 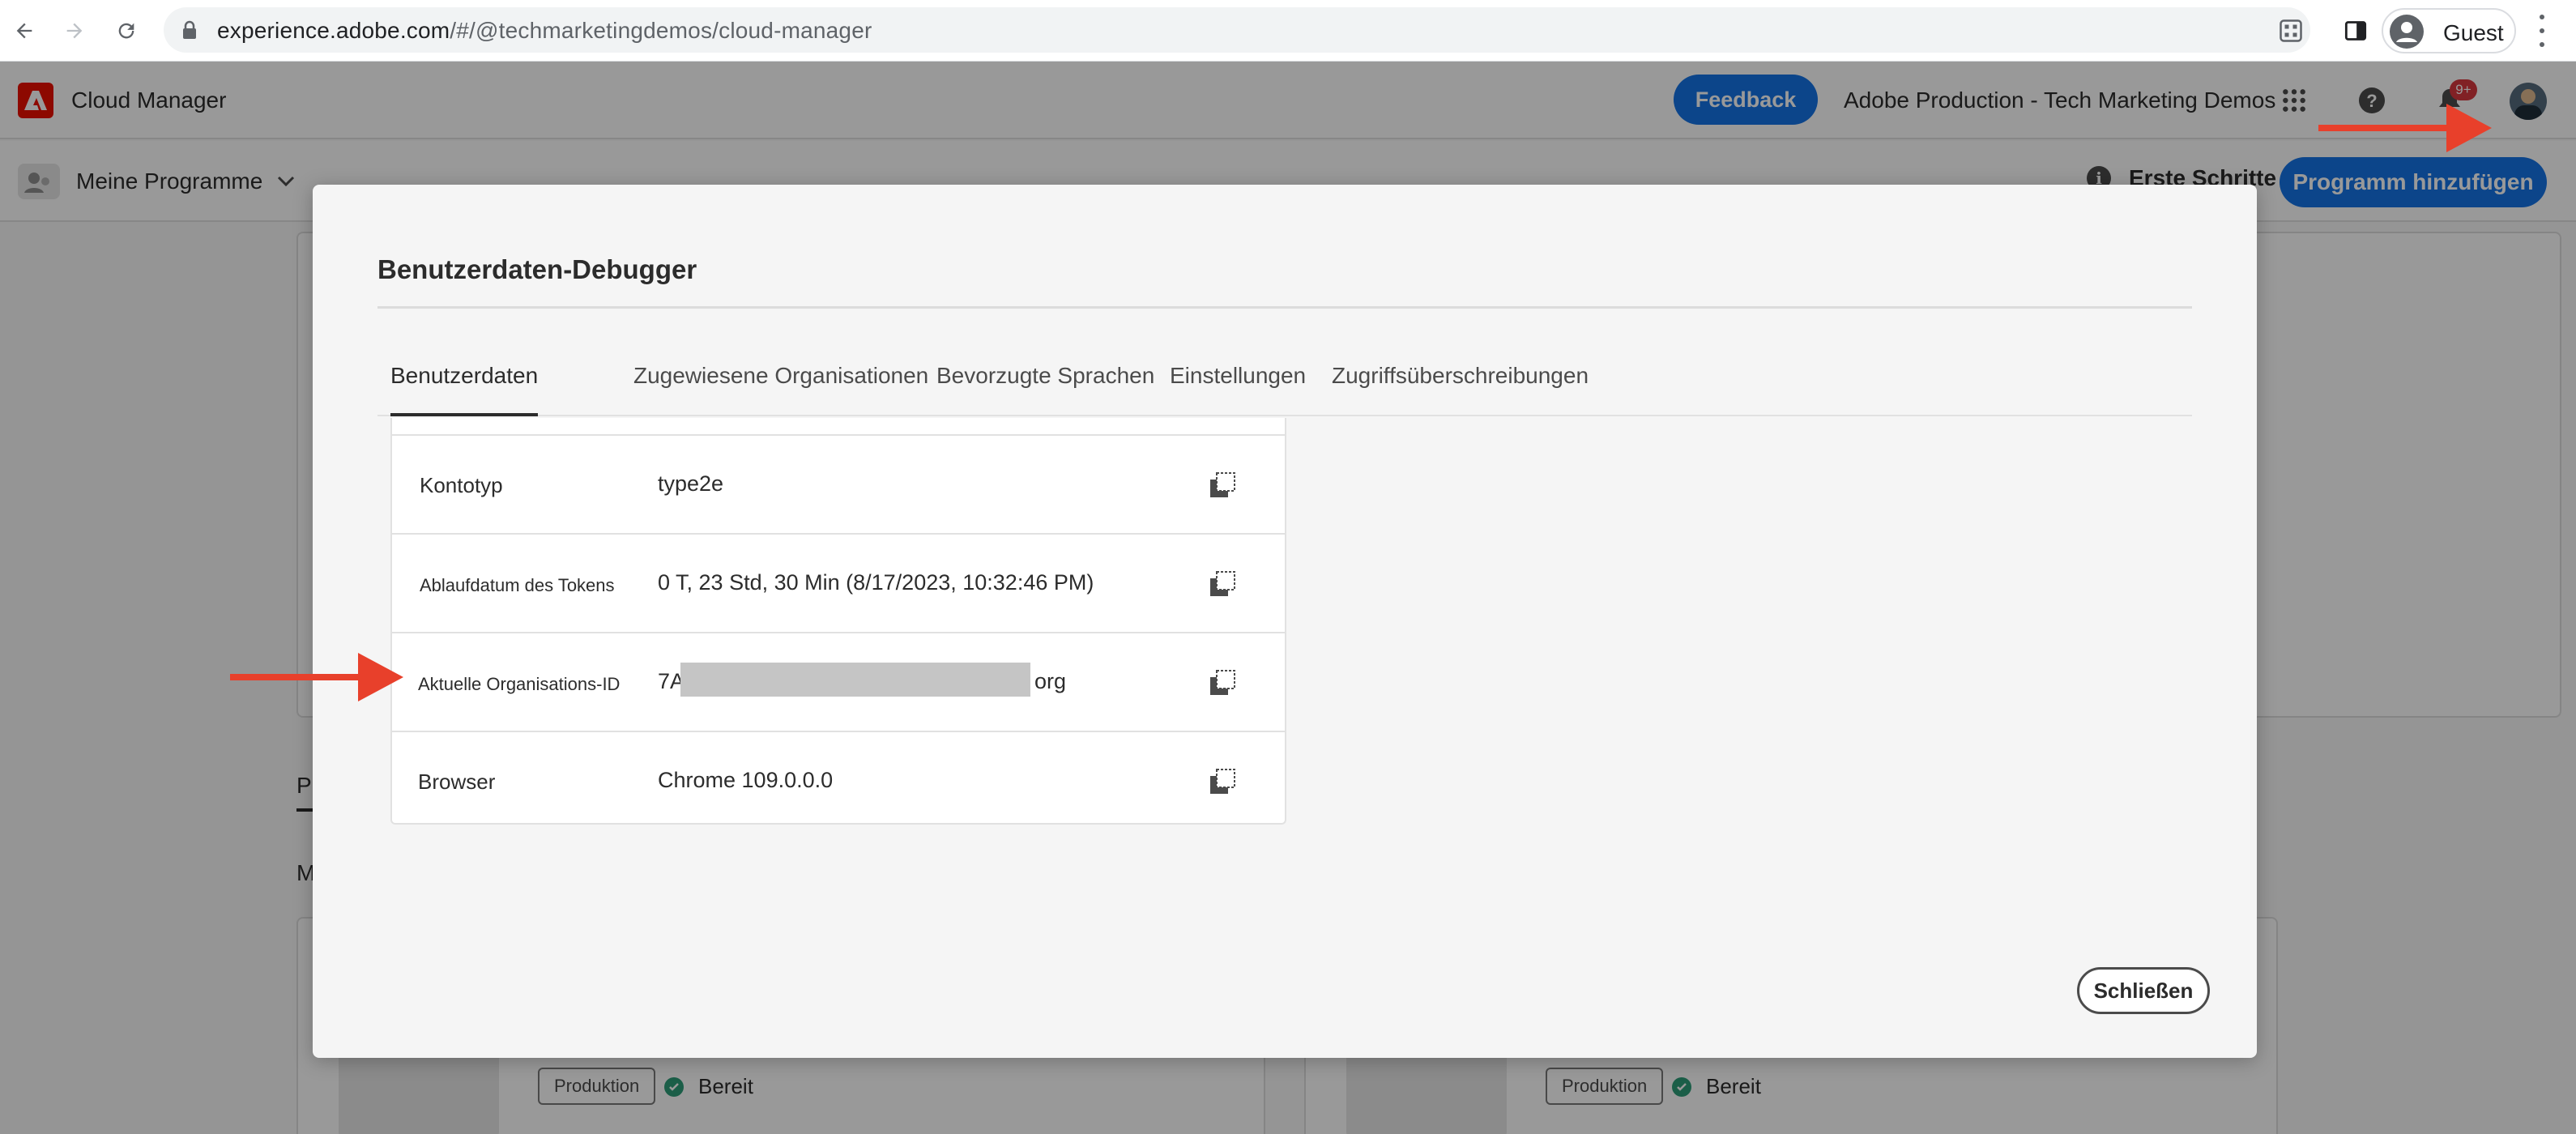 I want to click on tab-bevorzugte-sprachen: Bevorzugte Sprachen, so click(x=1045, y=384).